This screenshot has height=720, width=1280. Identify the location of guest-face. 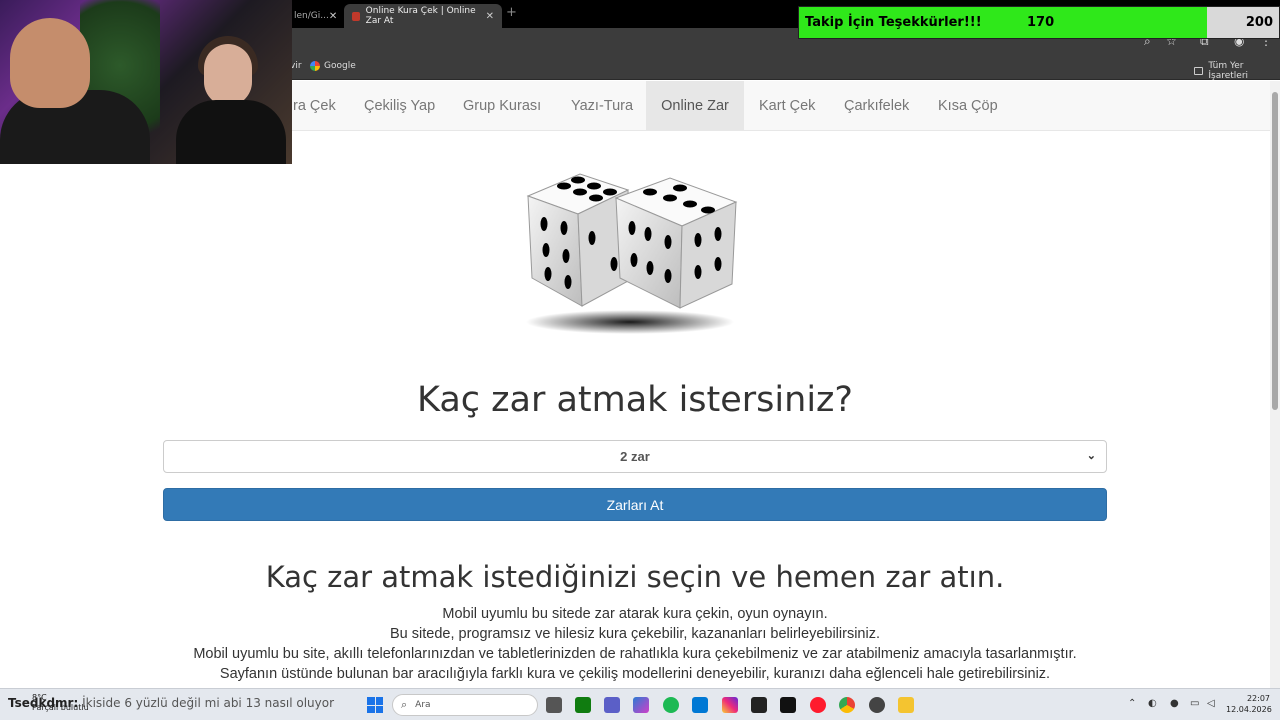
(228, 75).